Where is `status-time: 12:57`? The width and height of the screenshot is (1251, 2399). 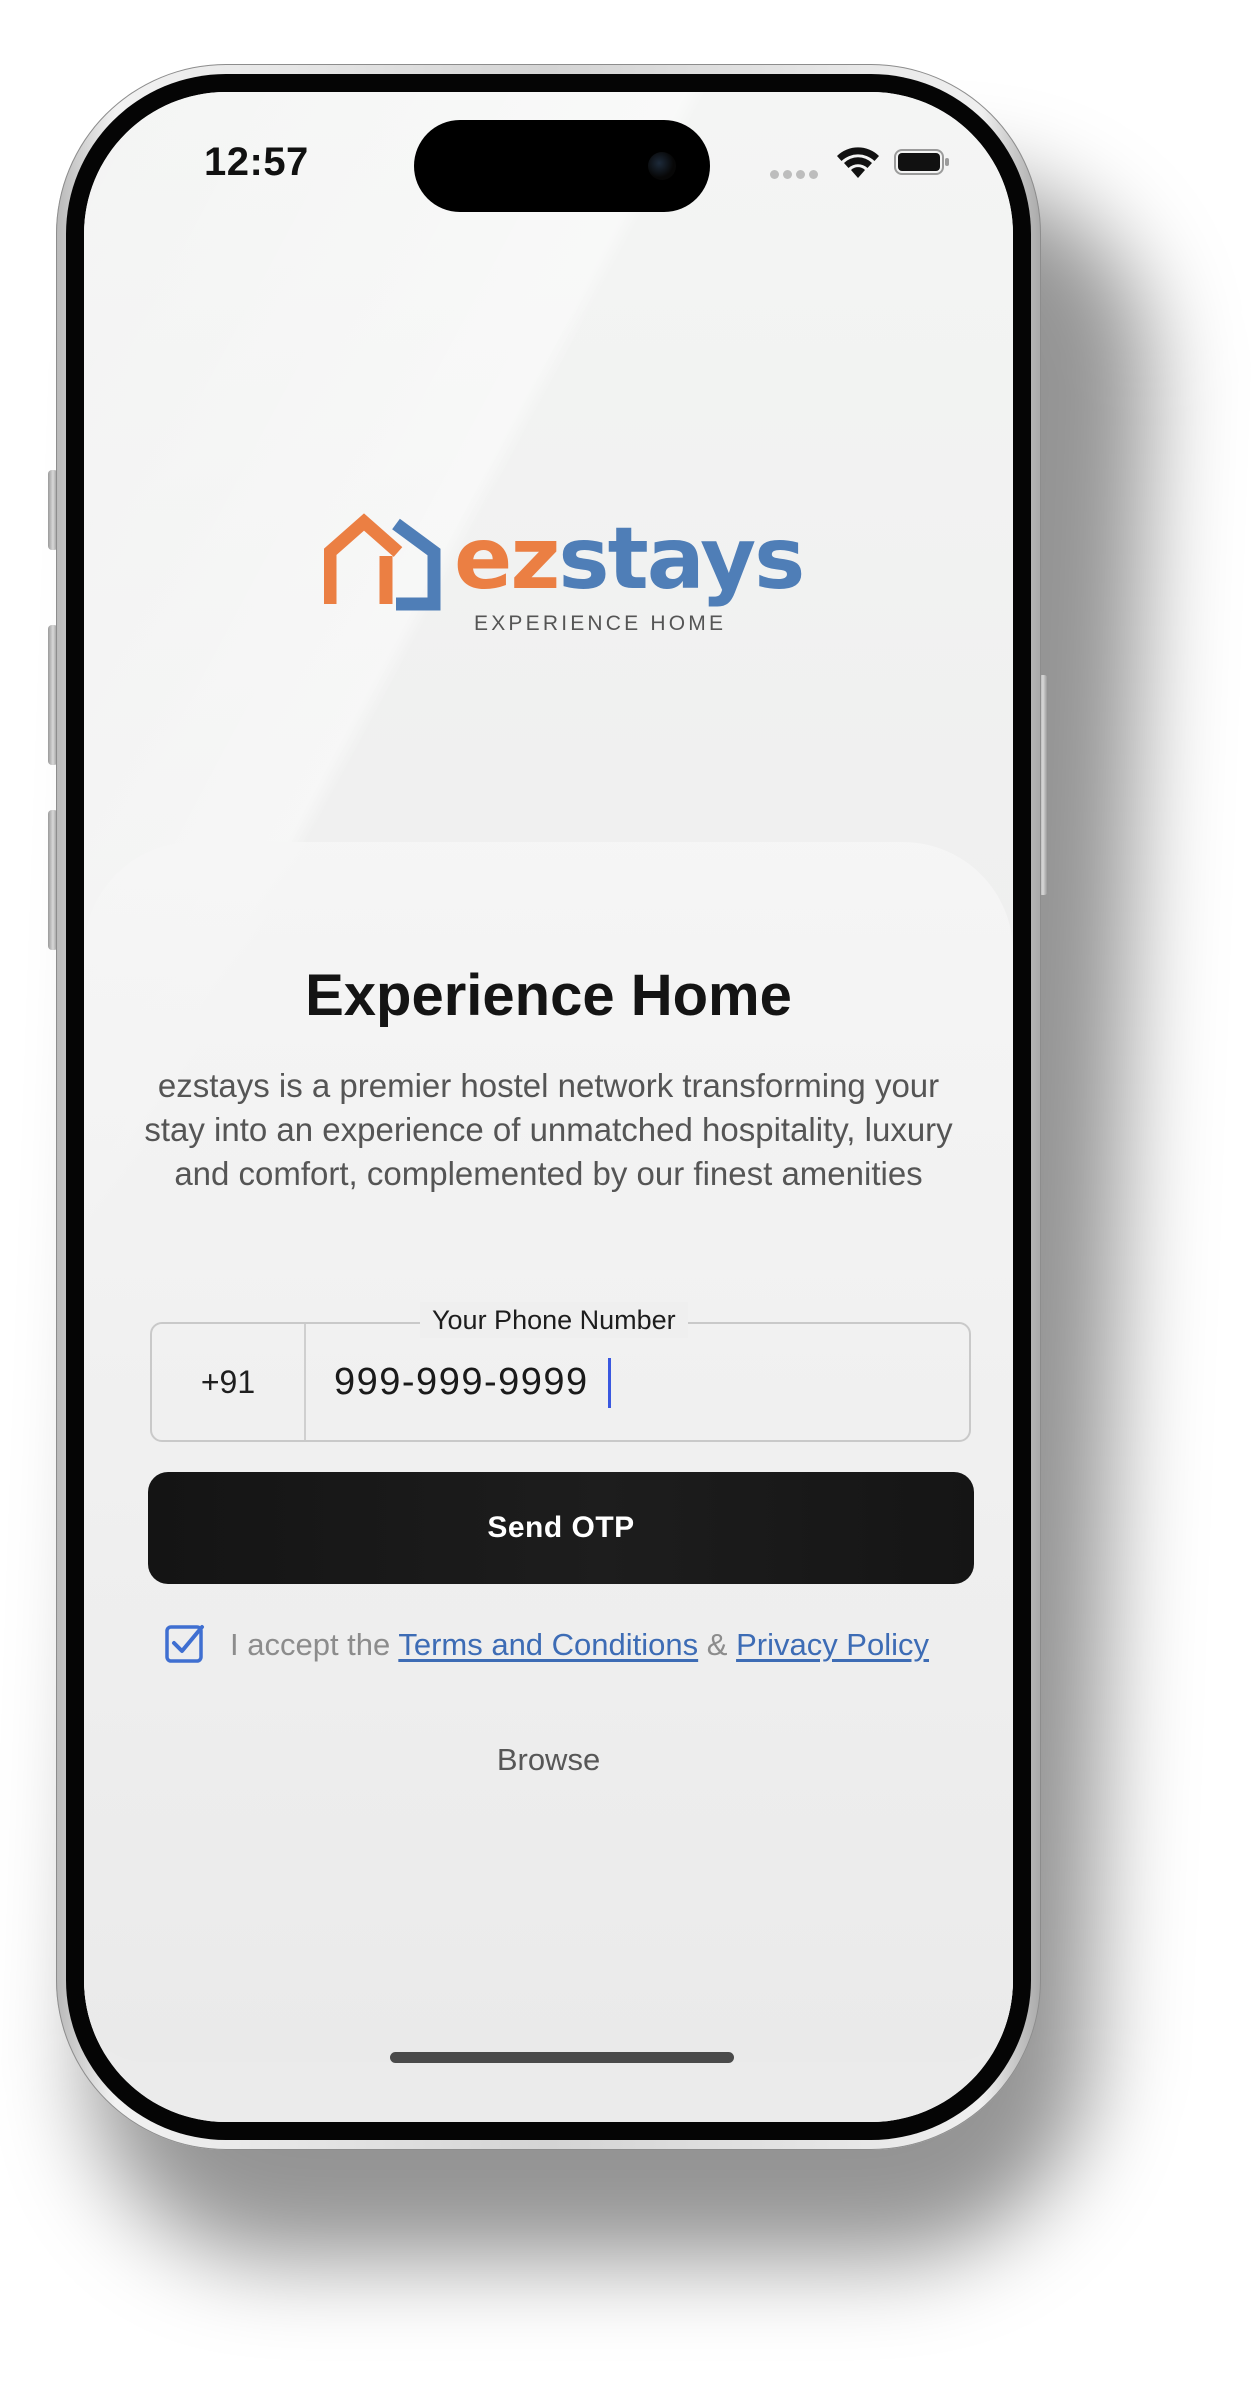
status-time: 12:57 is located at coordinates (256, 162).